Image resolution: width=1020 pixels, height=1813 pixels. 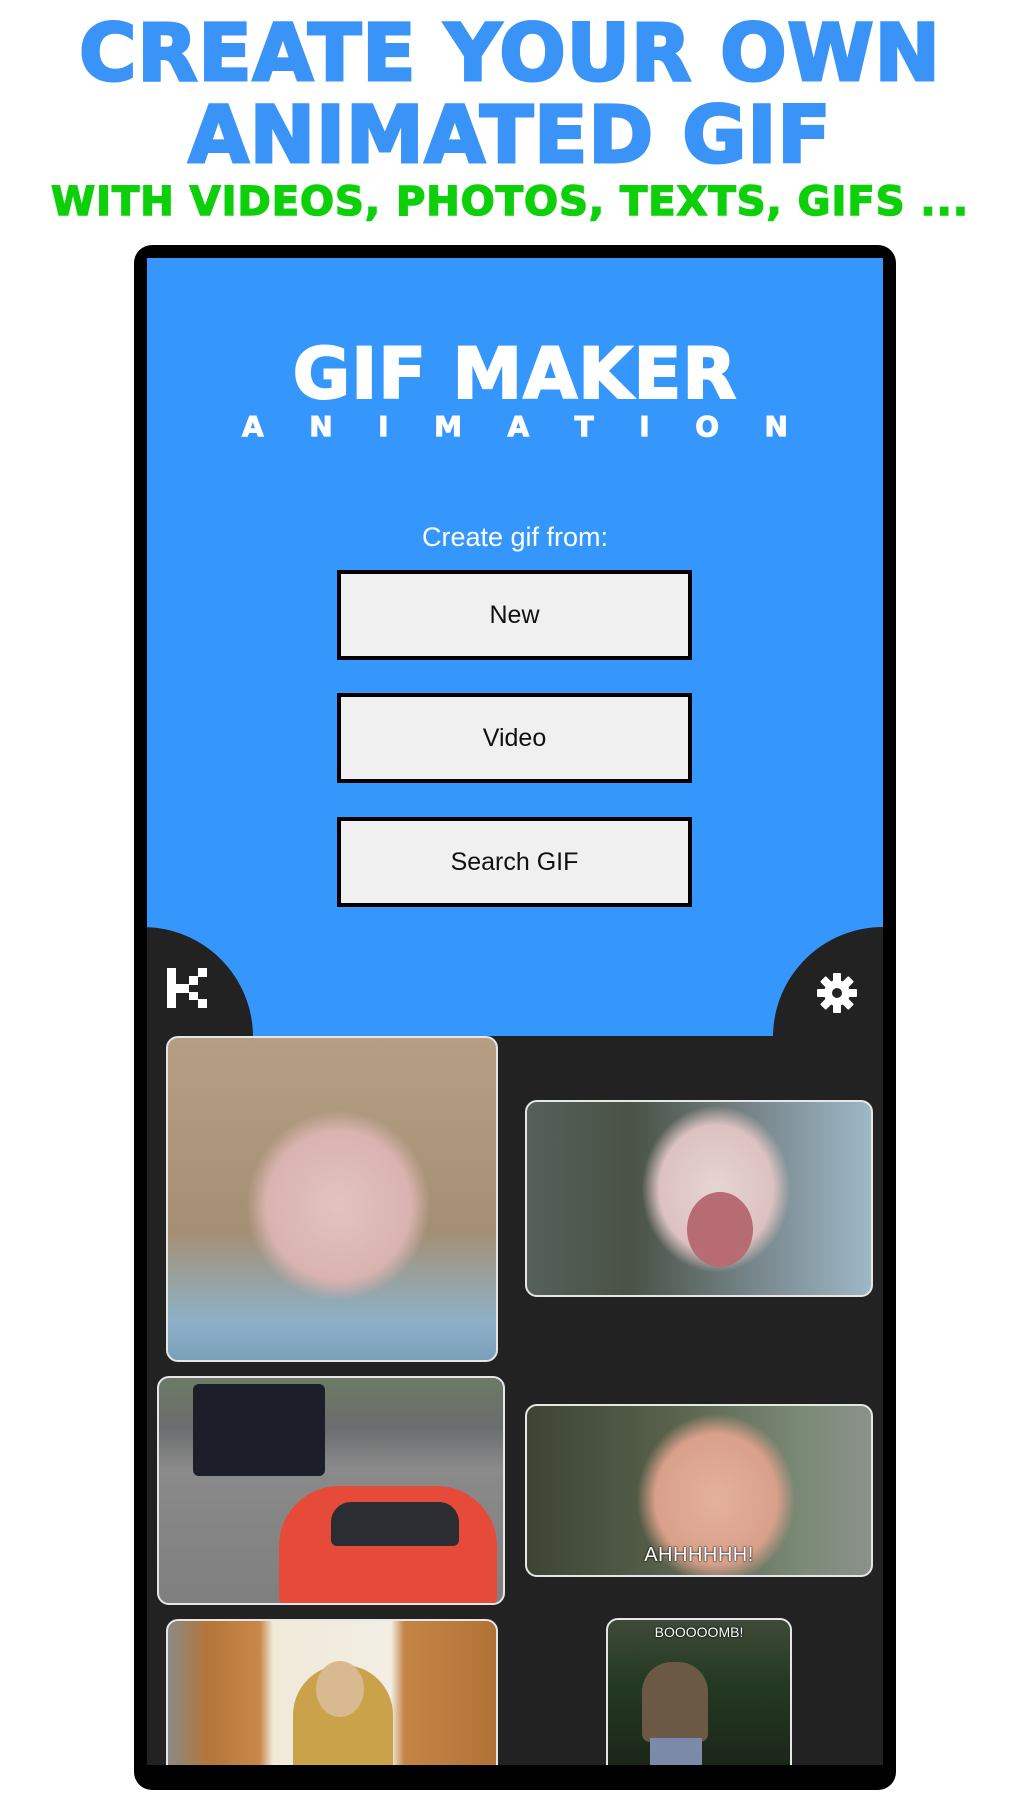 I want to click on gif-tile-open-mouth-baby, so click(x=699, y=1198).